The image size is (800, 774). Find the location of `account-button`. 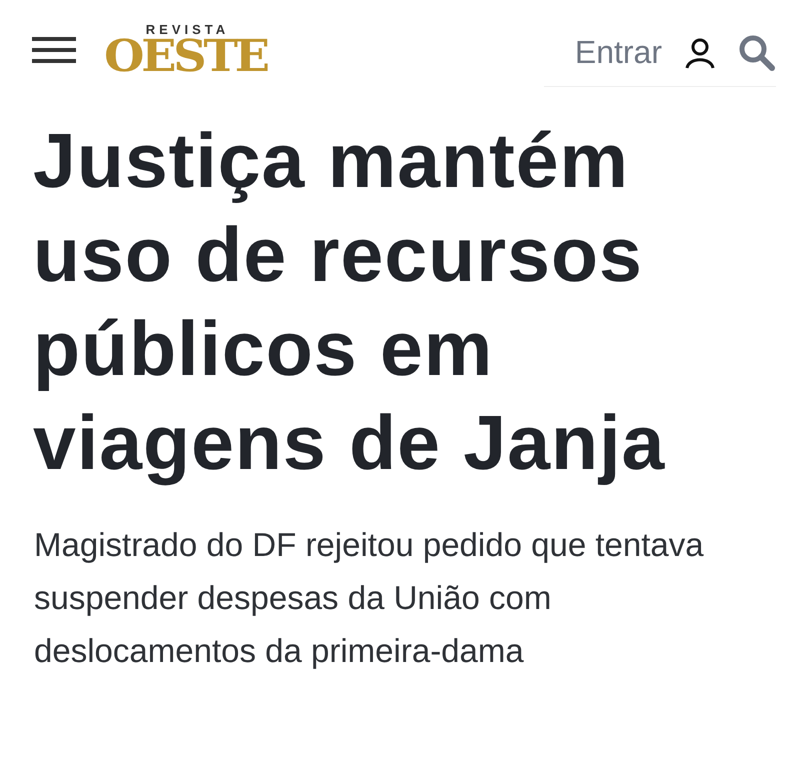

account-button is located at coordinates (700, 52).